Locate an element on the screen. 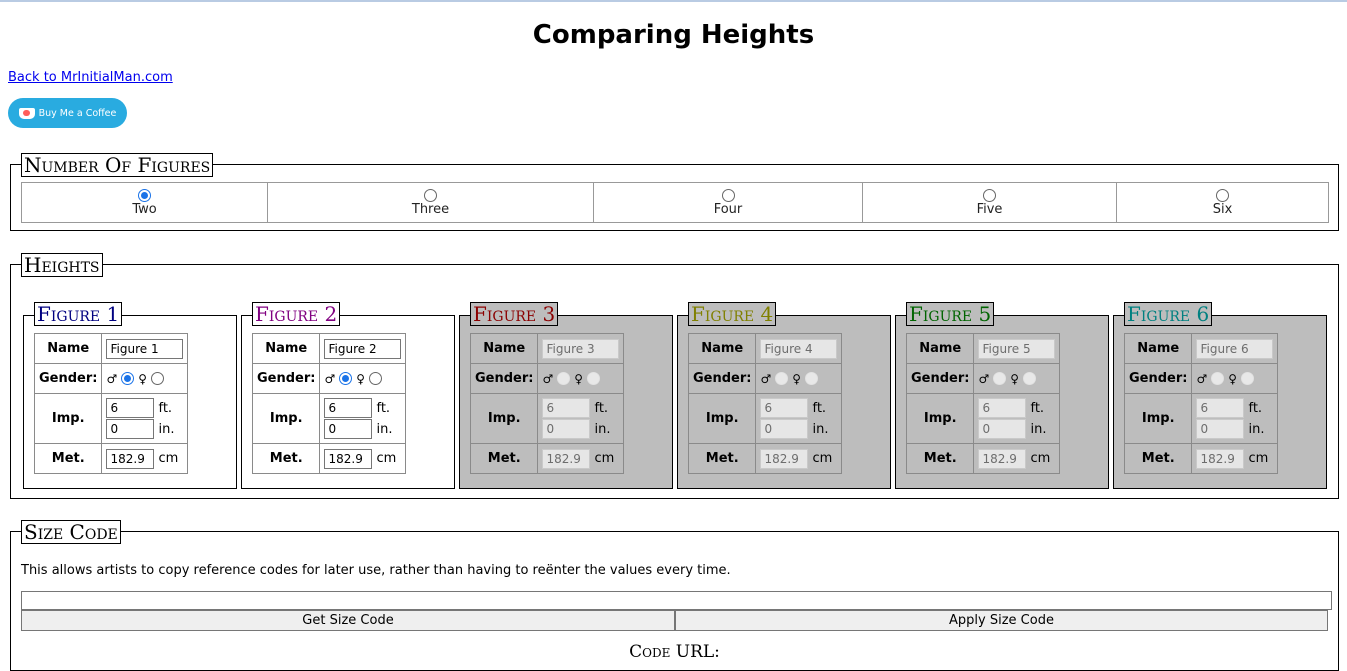  name-input: Figure 1 is located at coordinates (145, 348).